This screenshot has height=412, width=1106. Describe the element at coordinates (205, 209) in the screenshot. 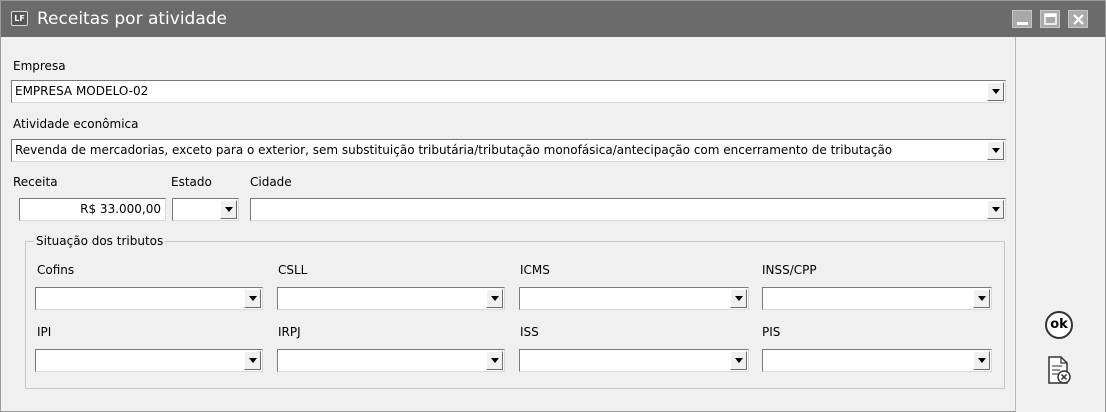

I see `estado-select` at that location.